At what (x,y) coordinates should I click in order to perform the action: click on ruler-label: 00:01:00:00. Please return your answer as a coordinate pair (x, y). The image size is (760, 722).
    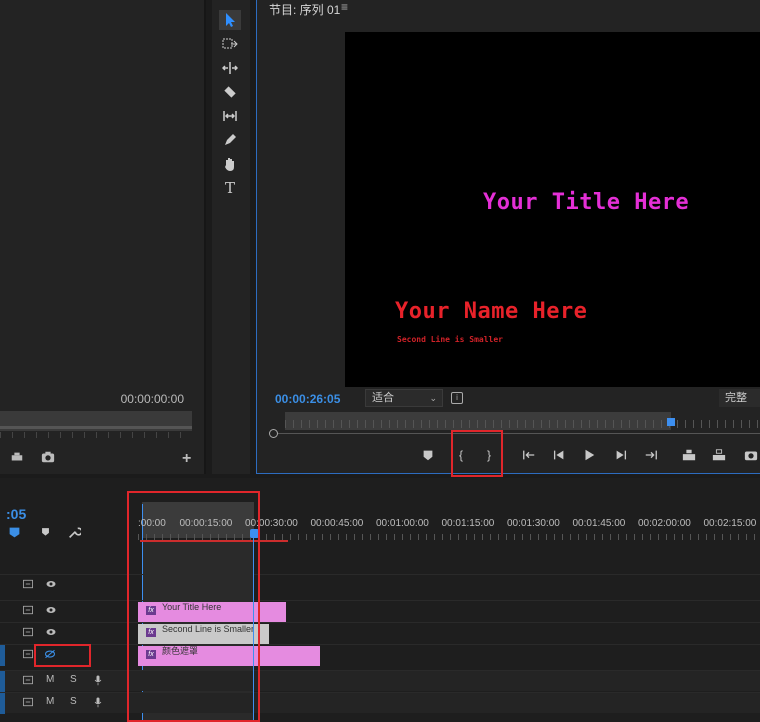
    Looking at the image, I should click on (402, 523).